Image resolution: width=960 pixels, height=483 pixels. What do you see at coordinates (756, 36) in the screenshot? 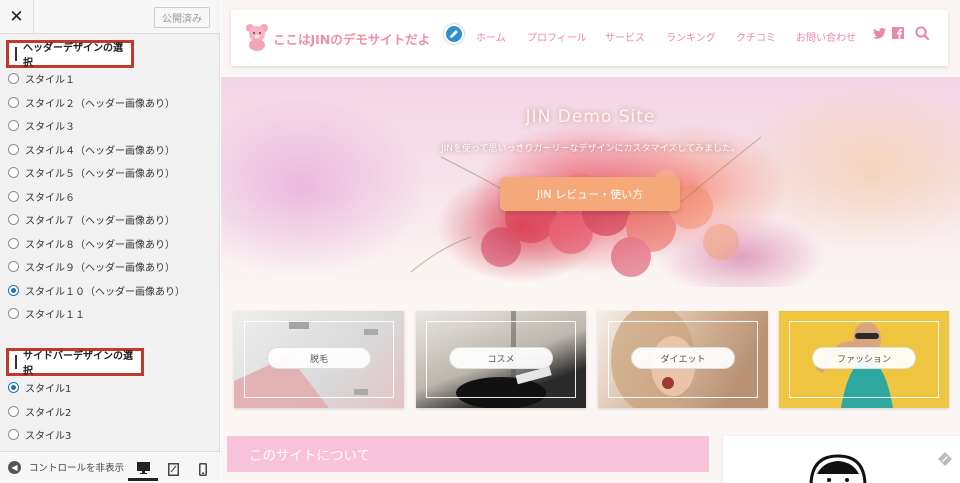
I see `nav-reviews: クチコミ` at bounding box center [756, 36].